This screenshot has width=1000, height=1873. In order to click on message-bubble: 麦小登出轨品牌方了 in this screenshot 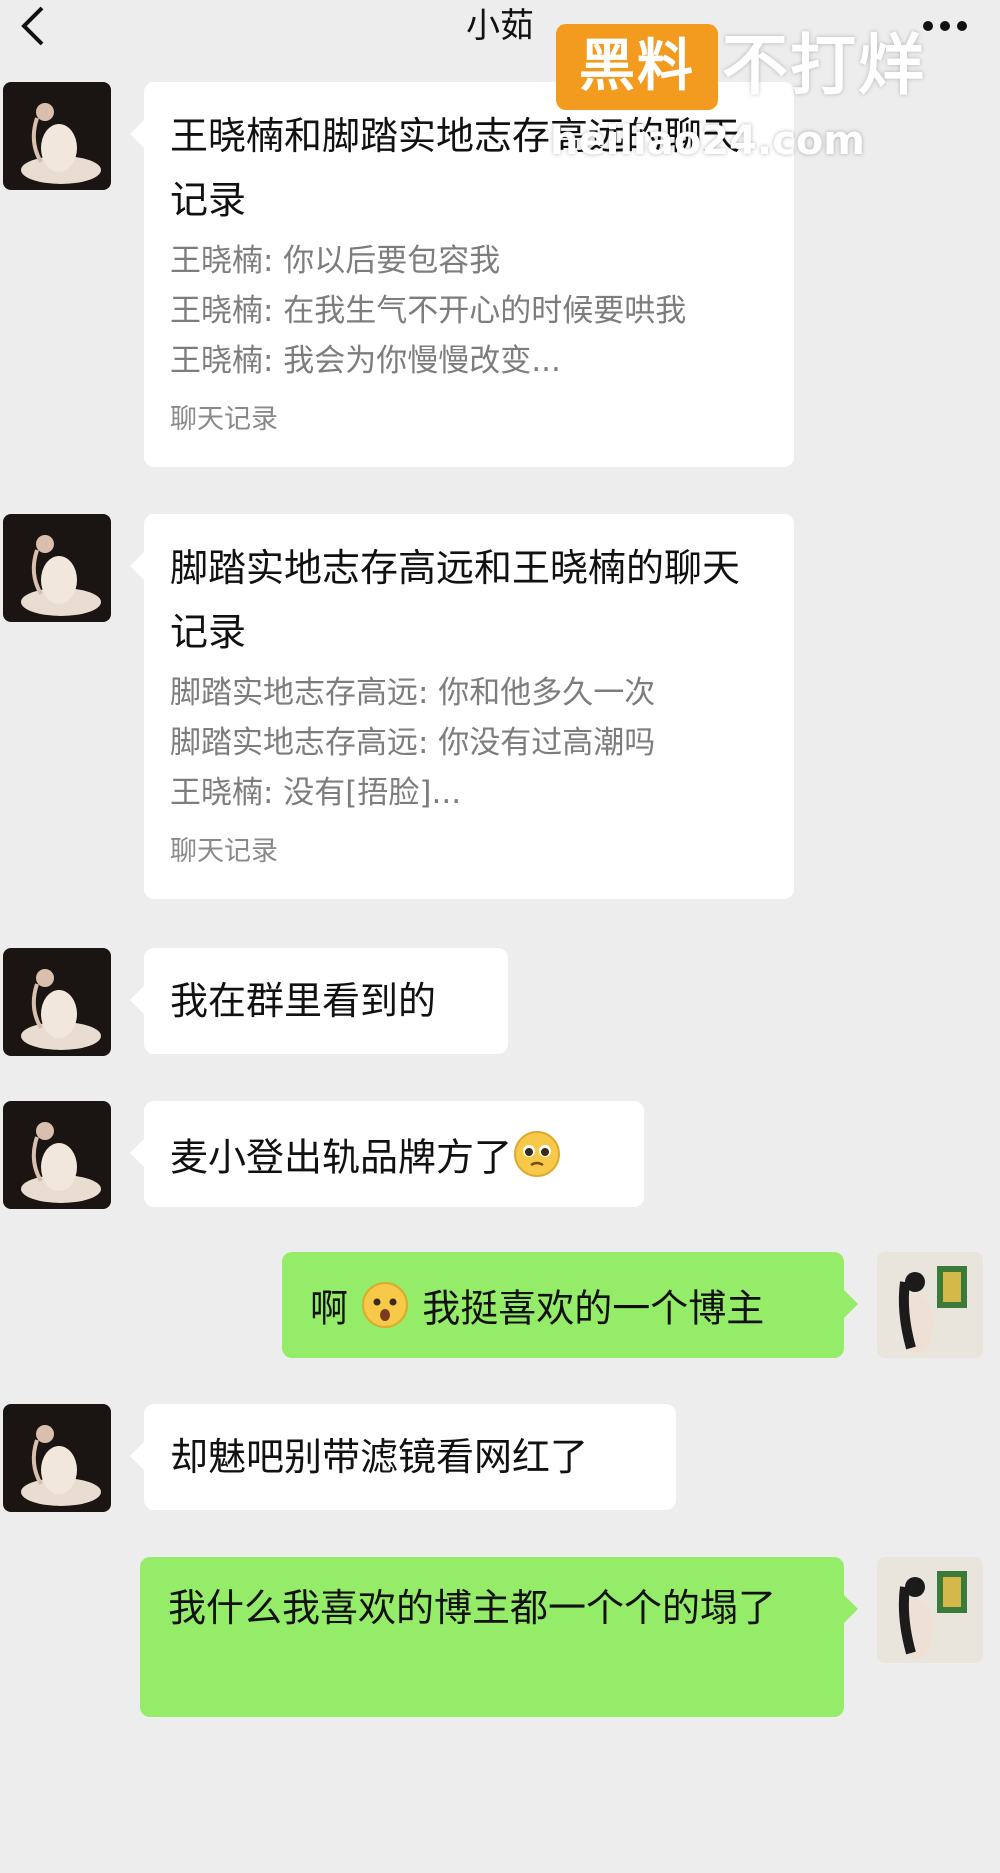, I will do `click(387, 1154)`.